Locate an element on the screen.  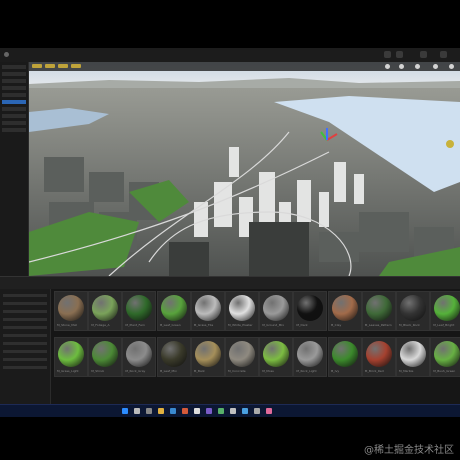
material-asset-tile: M_Grass_Light is located at coordinates (71, 357).